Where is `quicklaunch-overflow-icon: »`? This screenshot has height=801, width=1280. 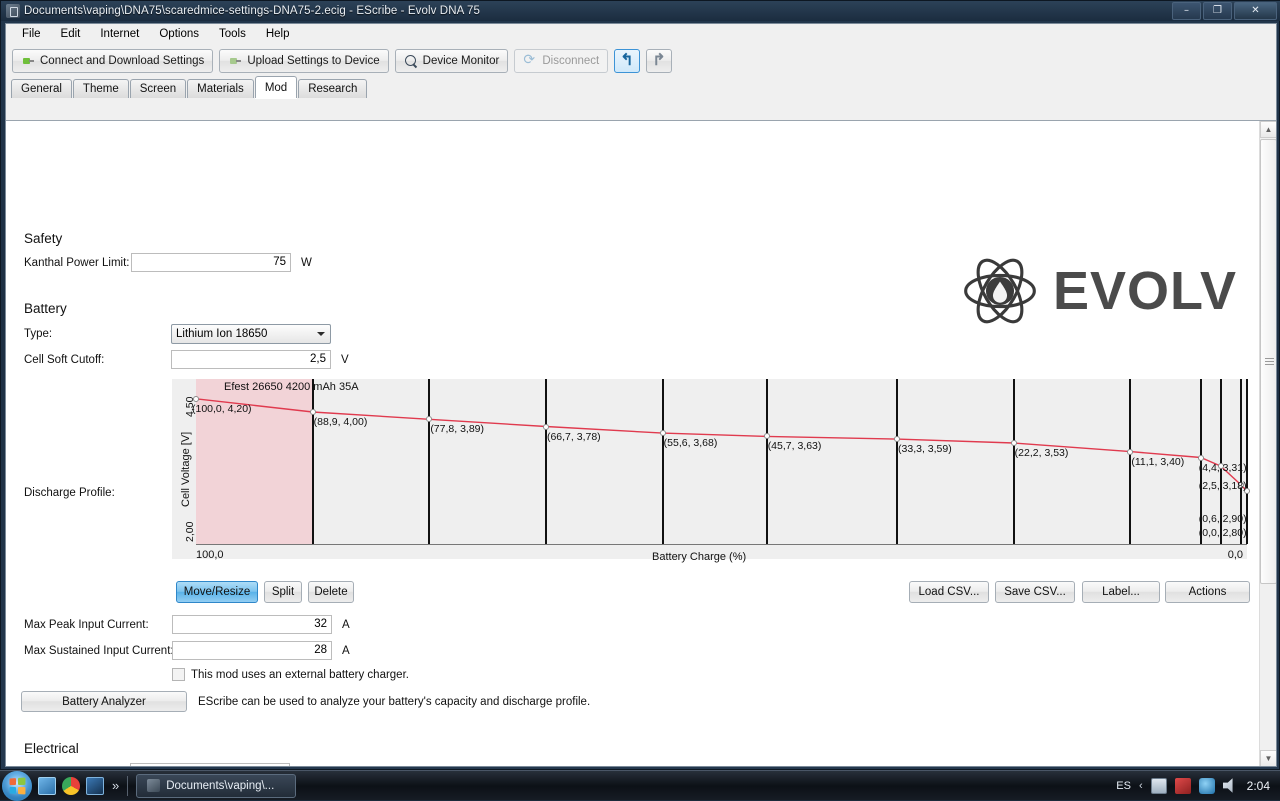
quicklaunch-overflow-icon: » is located at coordinates (115, 785).